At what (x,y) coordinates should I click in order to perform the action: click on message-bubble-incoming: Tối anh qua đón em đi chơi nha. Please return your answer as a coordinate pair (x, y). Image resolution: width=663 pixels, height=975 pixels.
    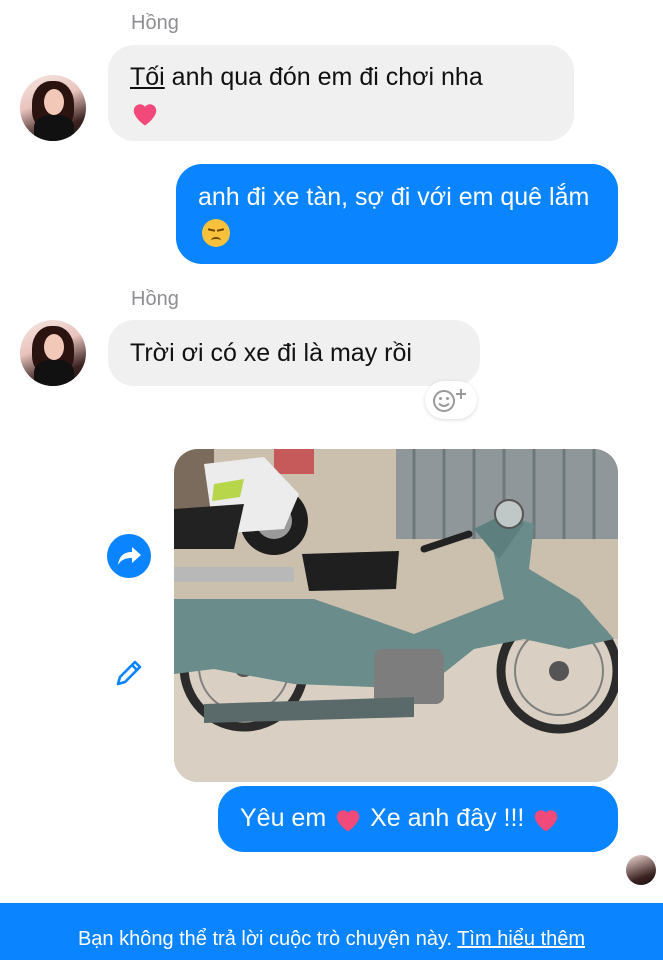
    Looking at the image, I should click on (341, 93).